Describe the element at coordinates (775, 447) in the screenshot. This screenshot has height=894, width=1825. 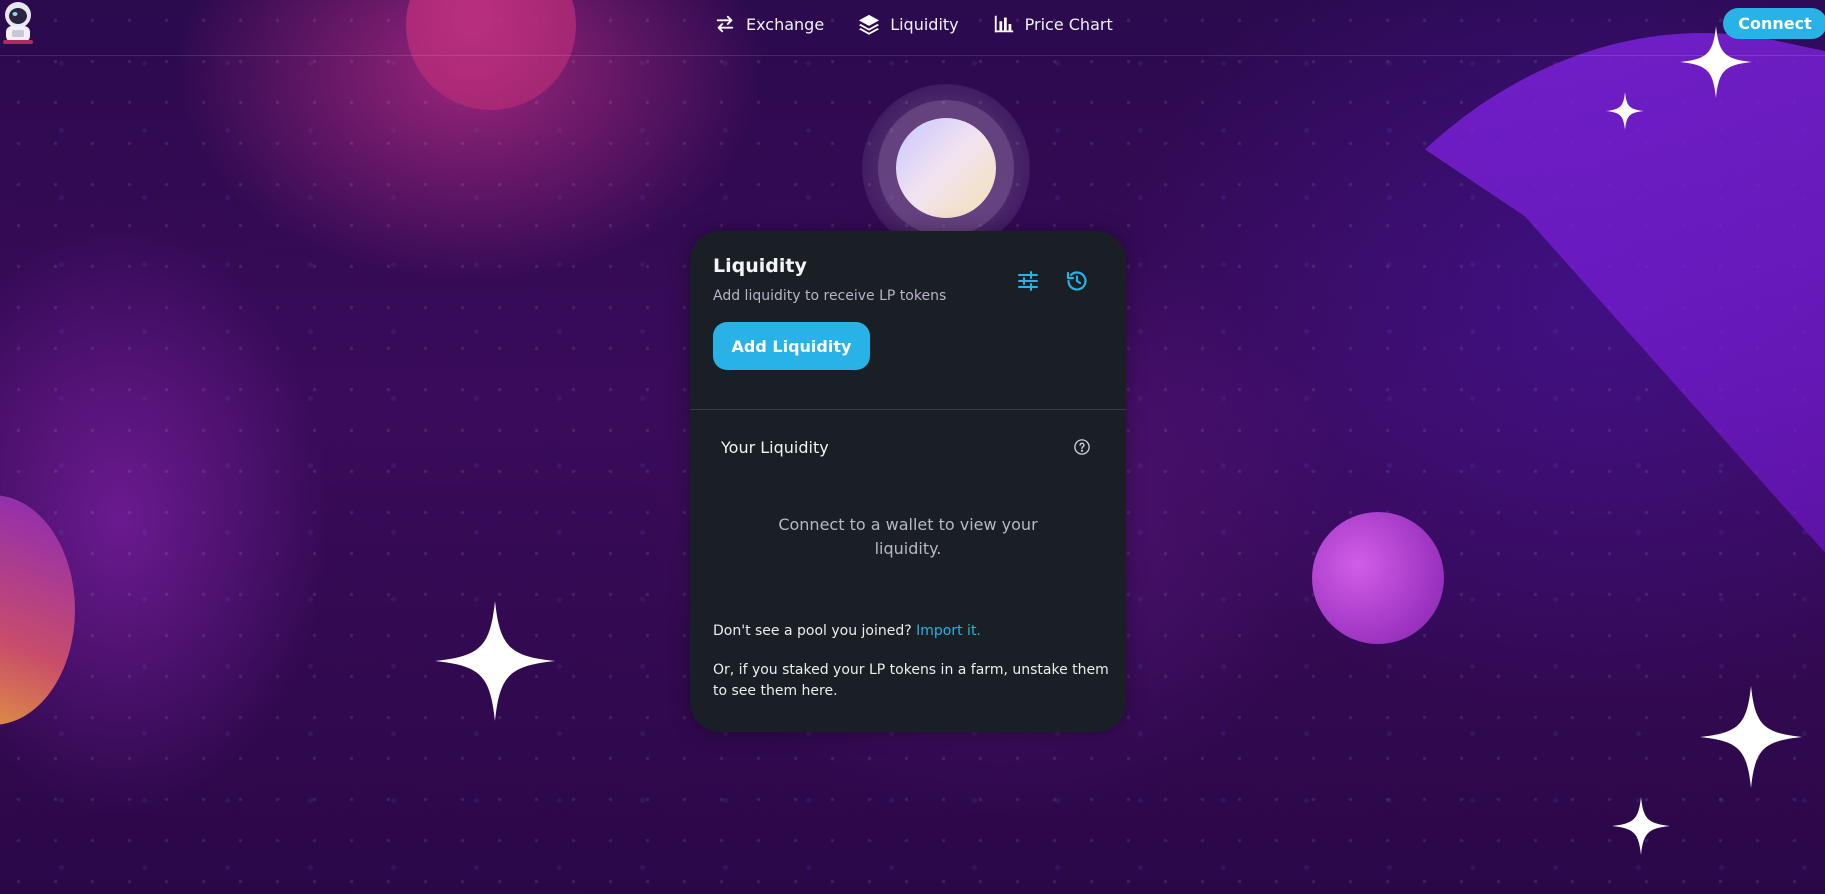
I see `your-liquidity-heading: Your Liquidity` at that location.